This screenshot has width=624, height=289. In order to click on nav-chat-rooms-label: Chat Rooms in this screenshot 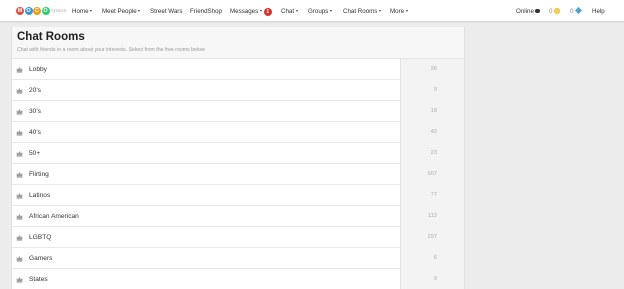, I will do `click(360, 11)`.